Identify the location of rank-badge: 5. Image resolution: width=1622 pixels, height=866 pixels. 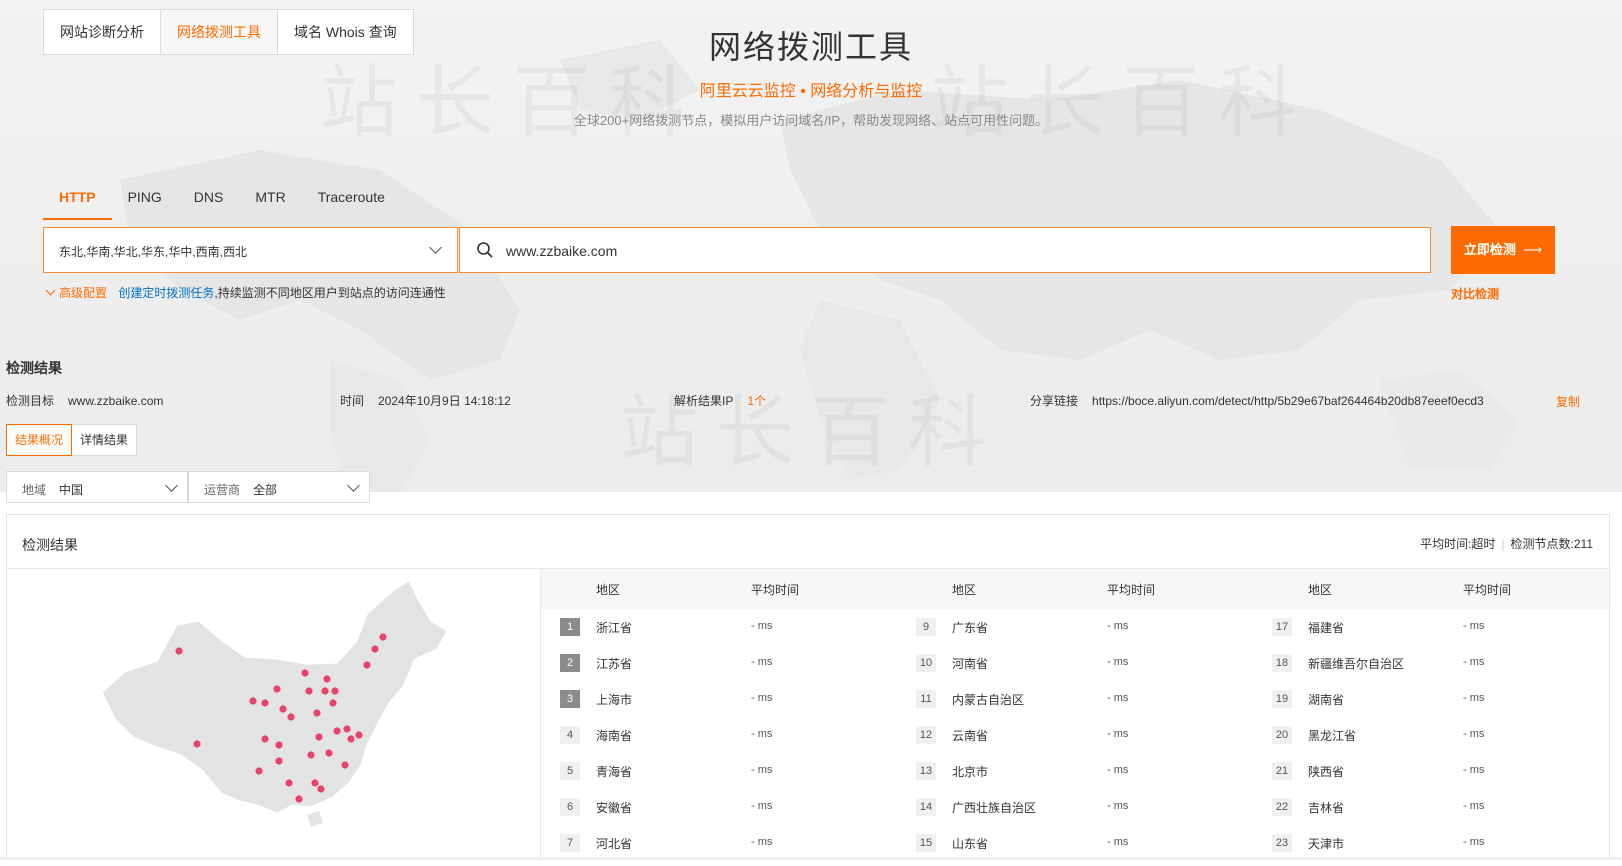
(570, 771).